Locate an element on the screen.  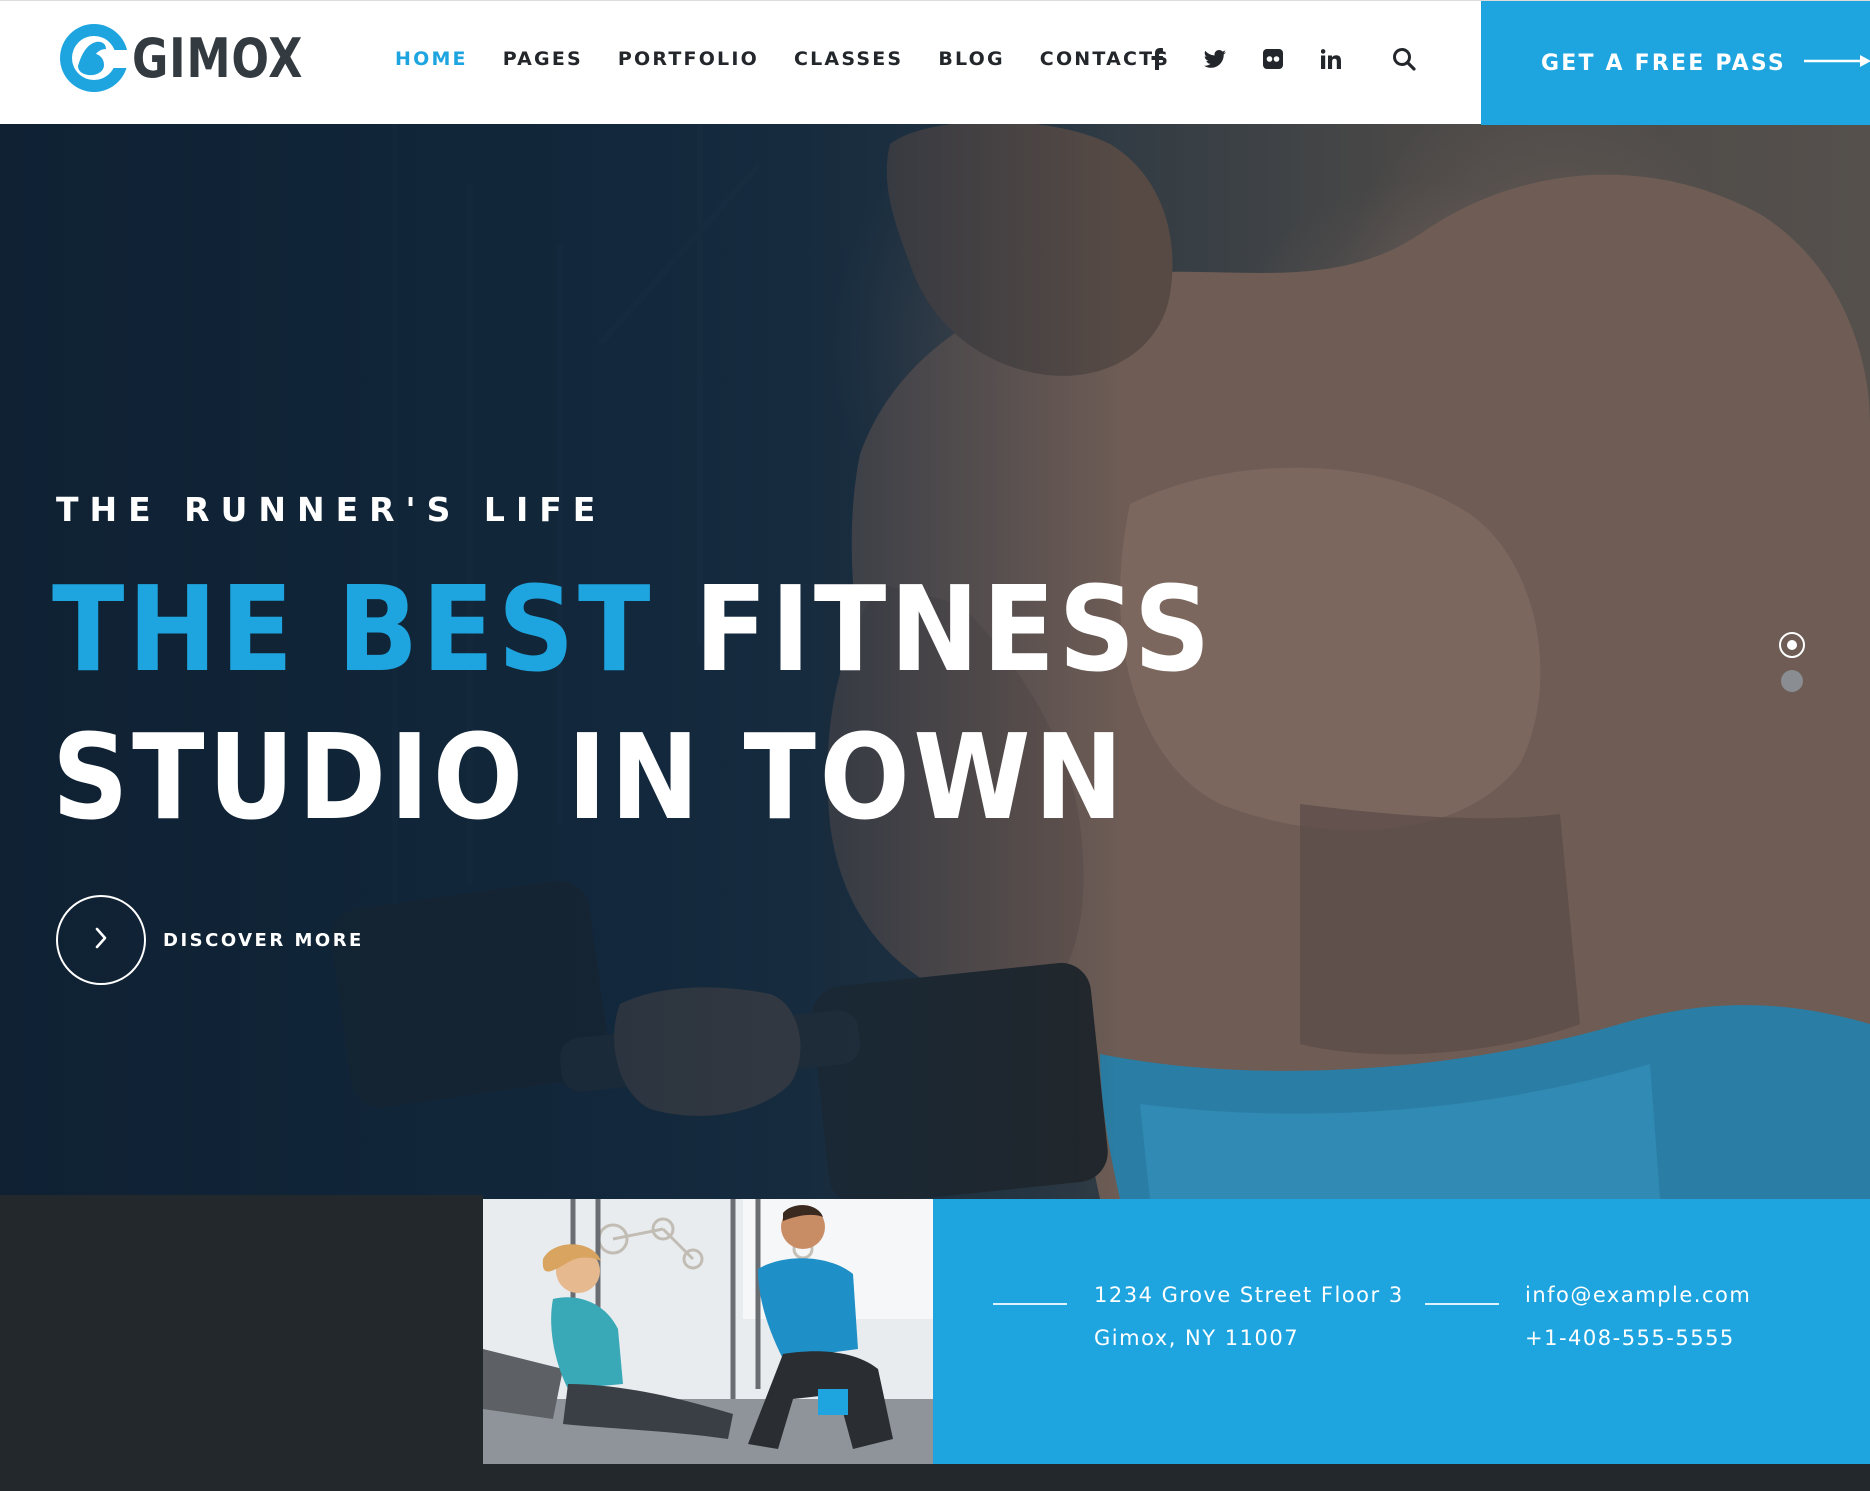
linkedin-icon is located at coordinates (1331, 59).